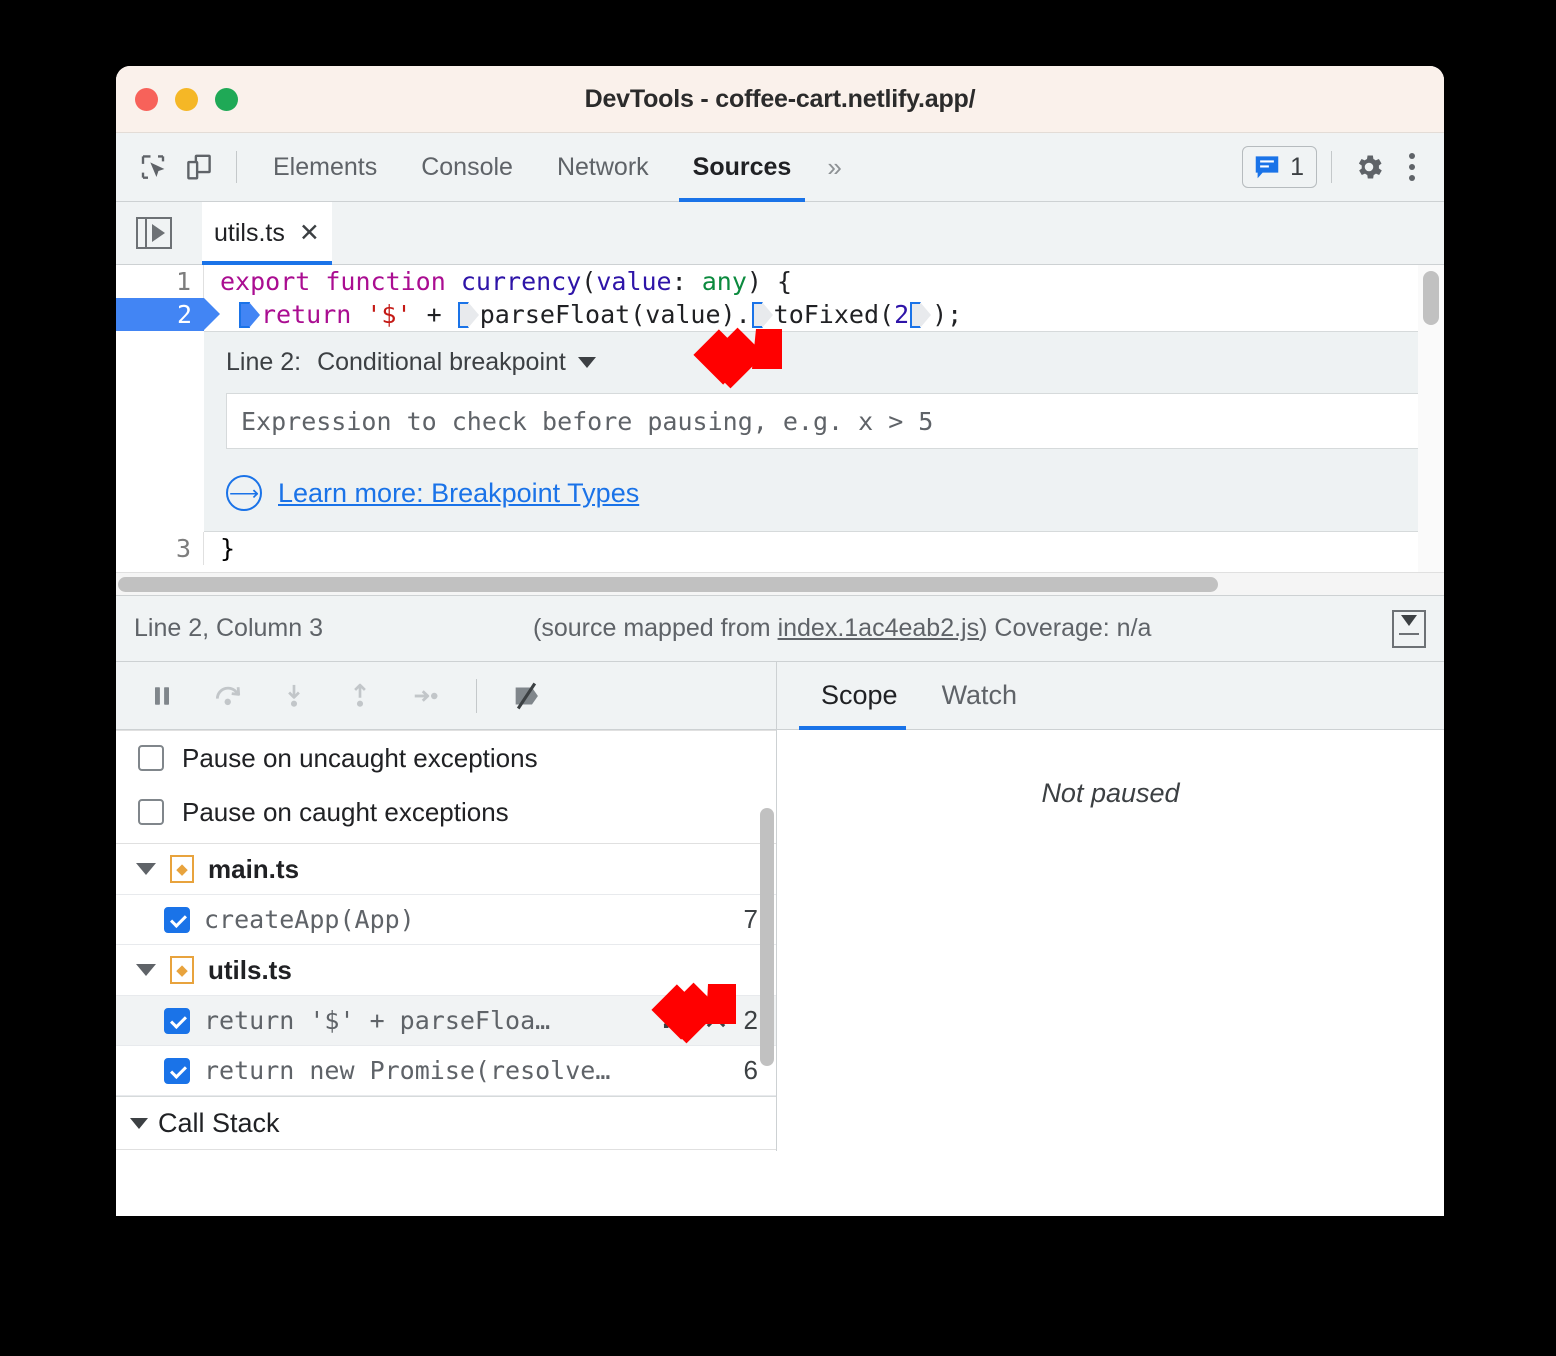 The image size is (1556, 1356). I want to click on breakpoints-pane-scrollbar, so click(767, 937).